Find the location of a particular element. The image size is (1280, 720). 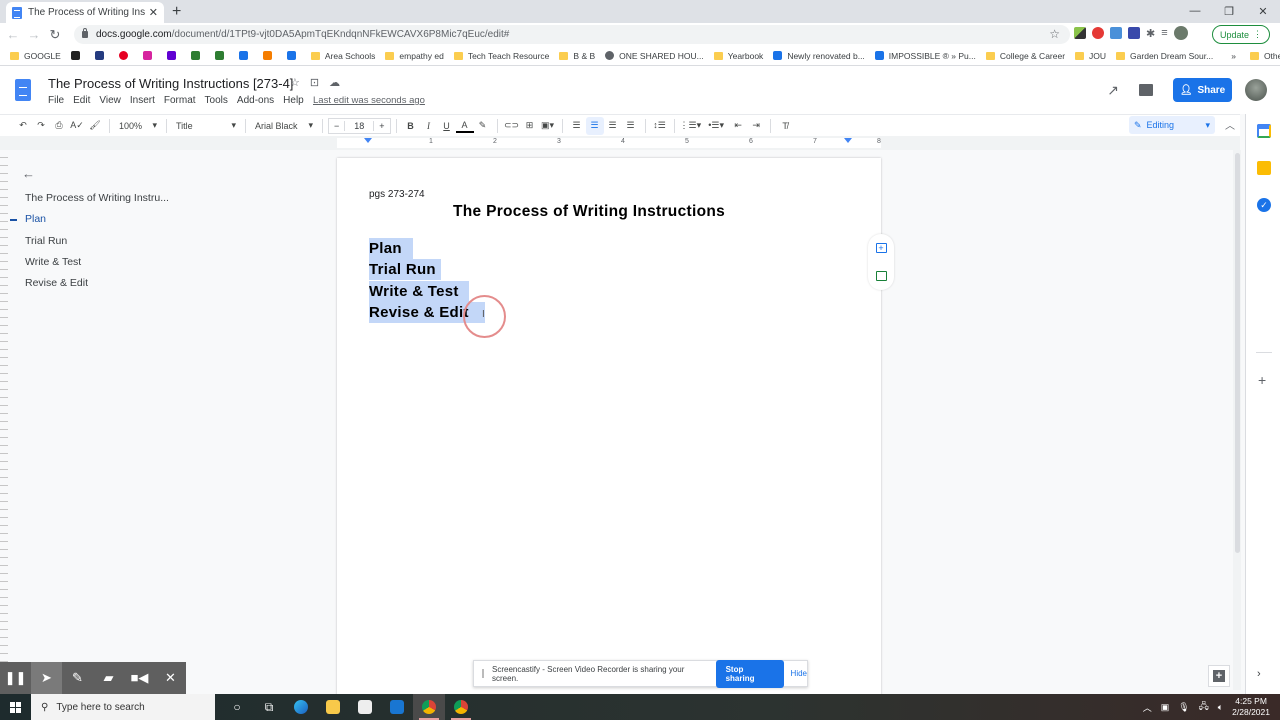

collapse-menus-icon: ︿ is located at coordinates (1230, 124).